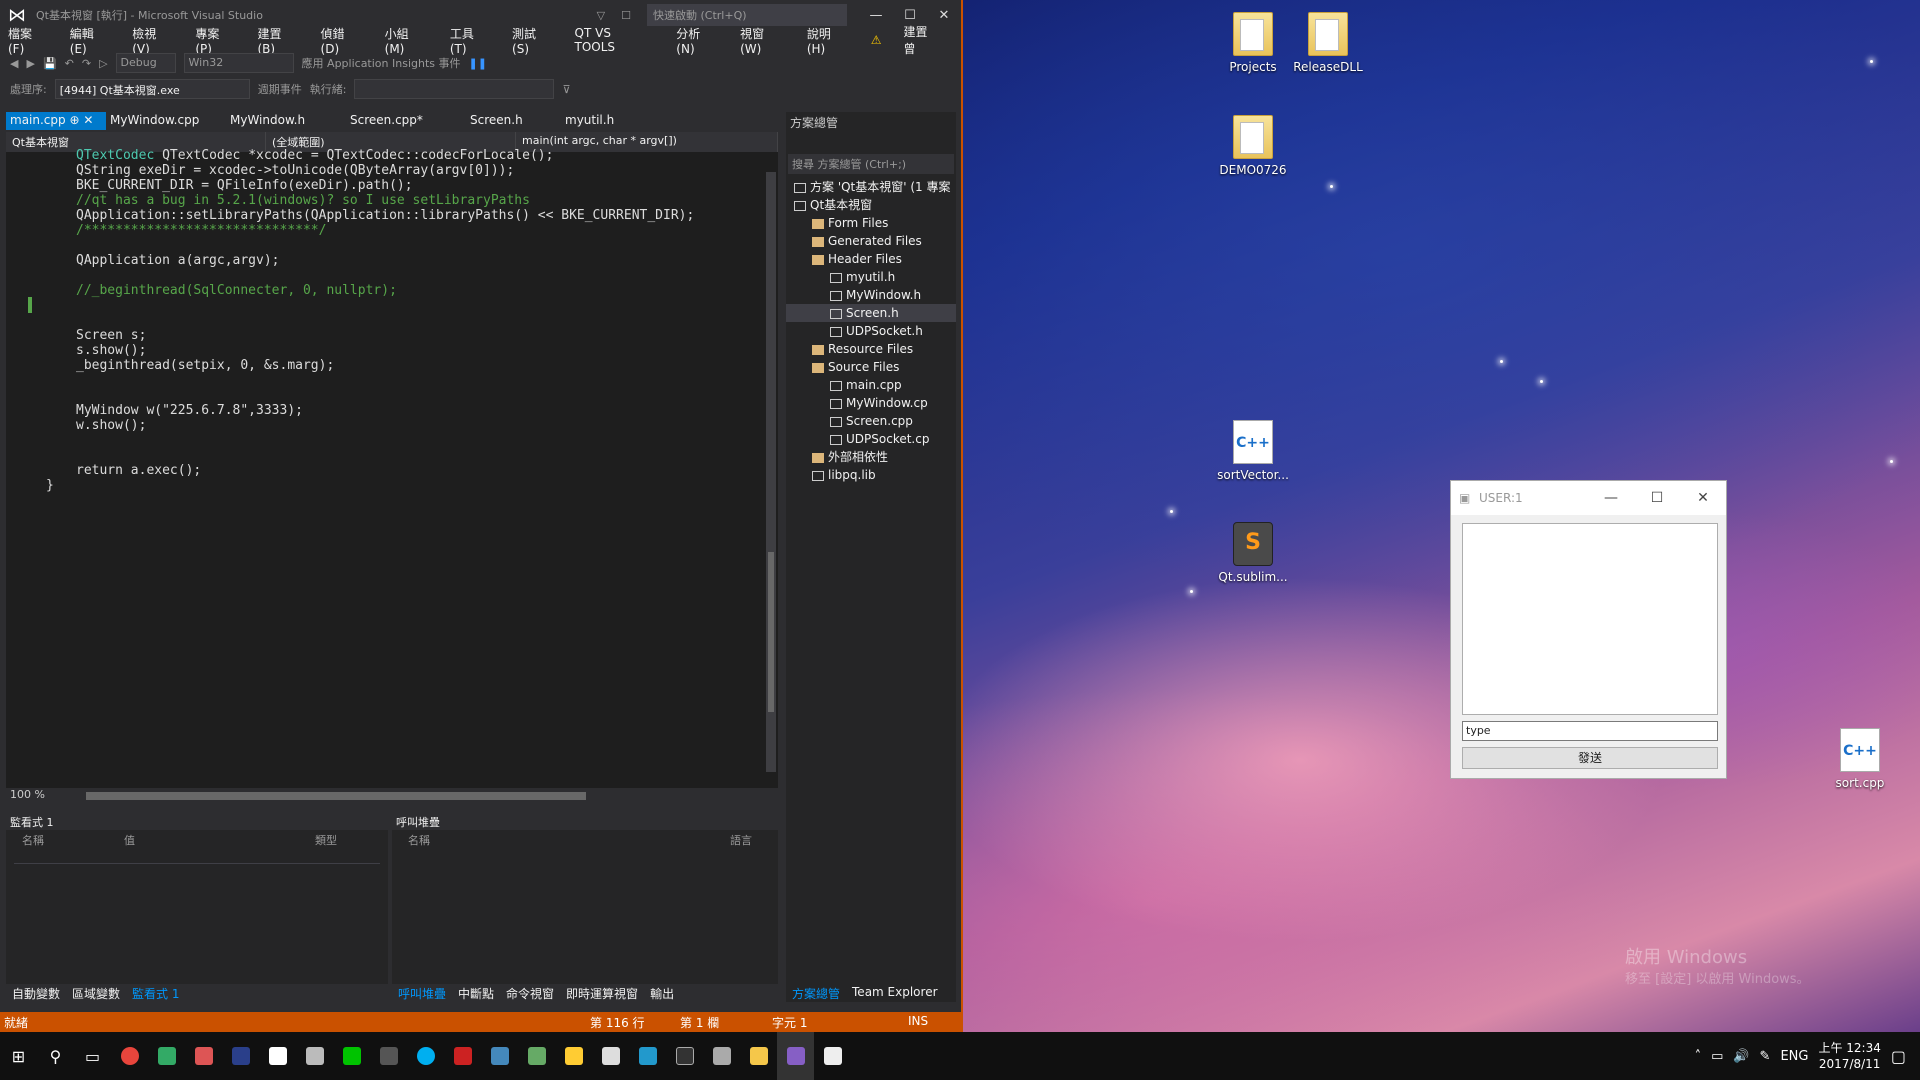 This screenshot has height=1080, width=1920. Describe the element at coordinates (1765, 1056) in the screenshot. I see `pen-icon: ✎` at that location.